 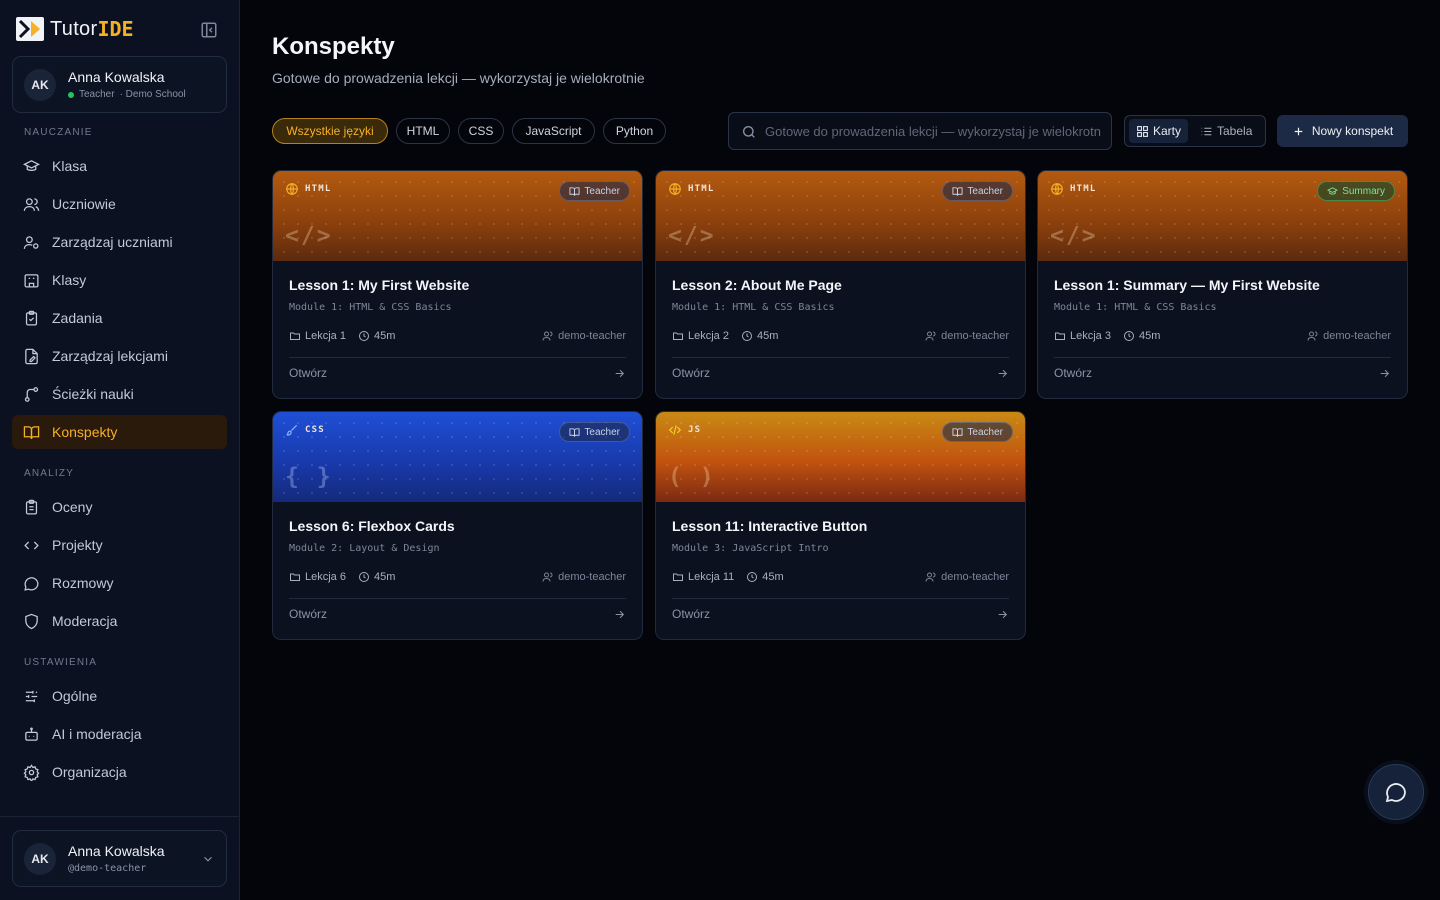 What do you see at coordinates (97, 94) in the screenshot?
I see `user-role: Teacher` at bounding box center [97, 94].